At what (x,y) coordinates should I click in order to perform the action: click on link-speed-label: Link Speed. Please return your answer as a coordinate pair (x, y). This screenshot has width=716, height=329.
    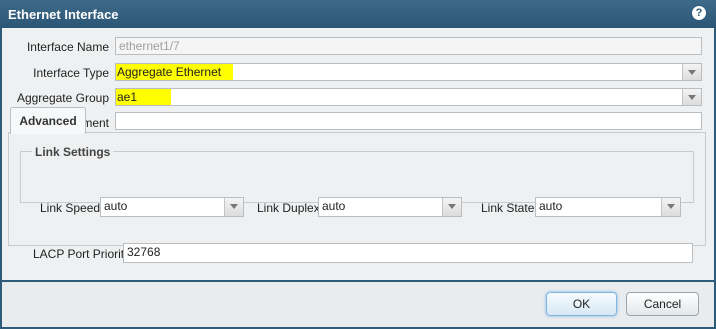
    Looking at the image, I should click on (70, 208).